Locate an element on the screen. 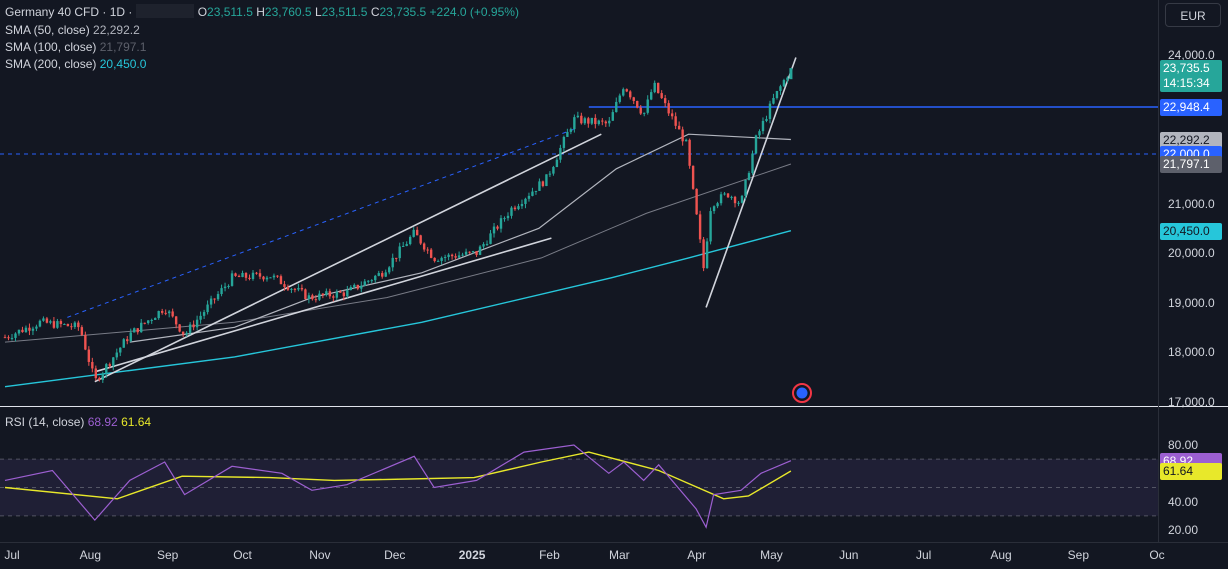  rsi-legend: RSI (14, close) 68.92 61.64 is located at coordinates (78, 422).